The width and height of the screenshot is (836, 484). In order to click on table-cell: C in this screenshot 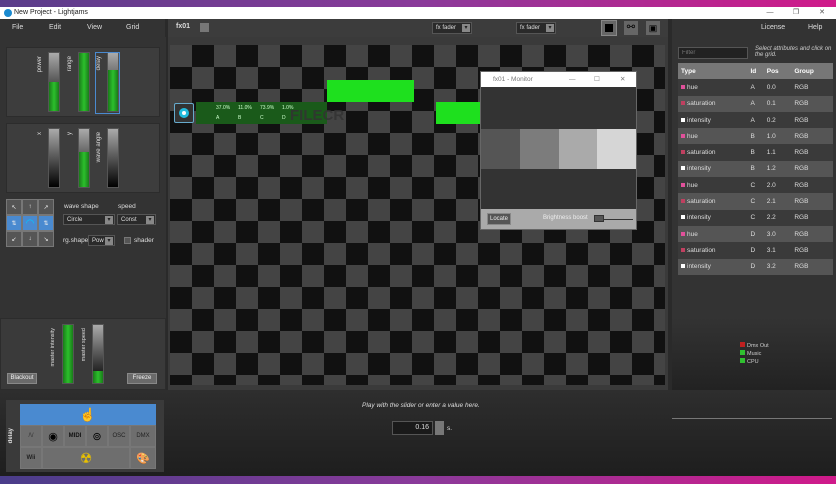, I will do `click(755, 201)`.